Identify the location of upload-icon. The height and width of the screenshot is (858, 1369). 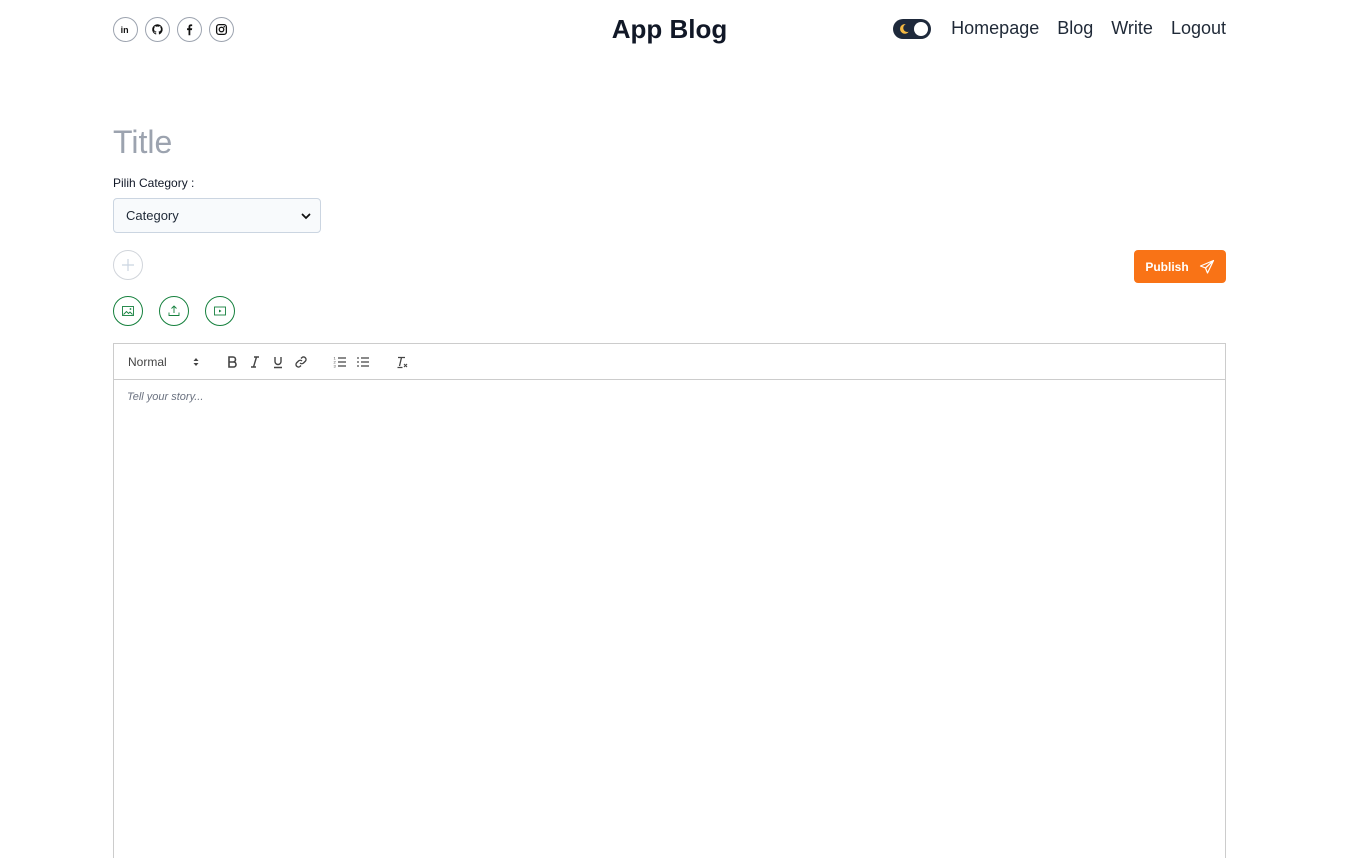
(174, 310).